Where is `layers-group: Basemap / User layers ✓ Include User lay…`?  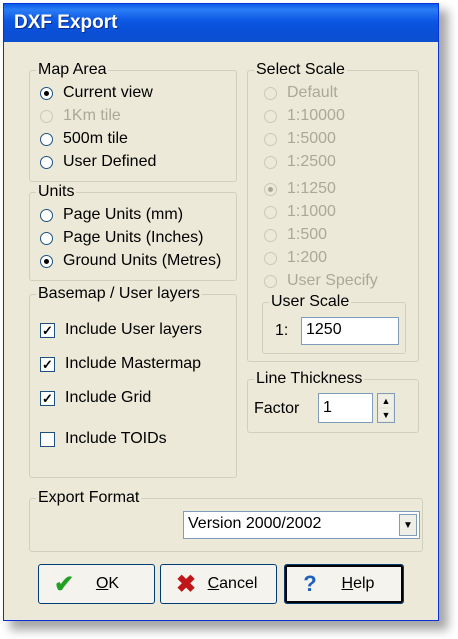 layers-group: Basemap / User layers ✓ Include User lay… is located at coordinates (133, 381).